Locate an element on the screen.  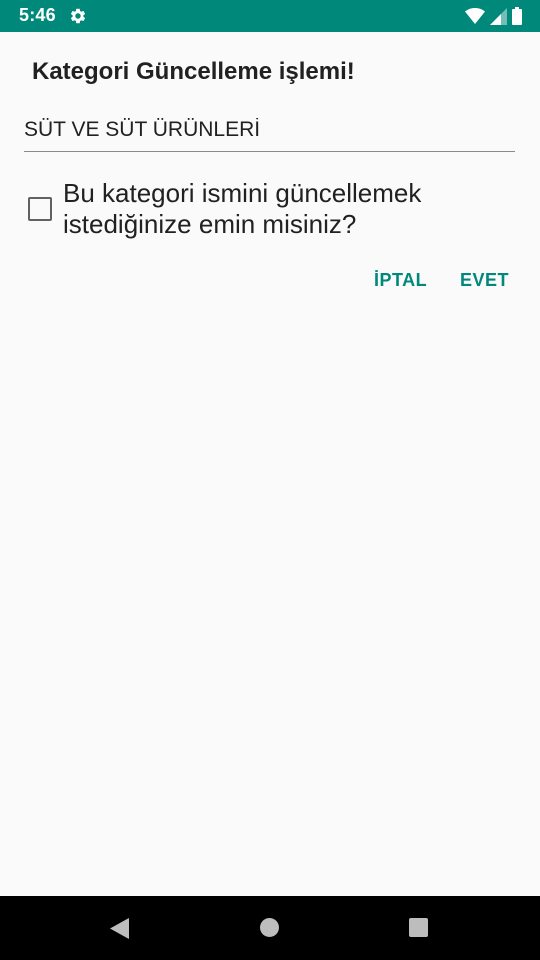
battery-icon is located at coordinates (517, 16).